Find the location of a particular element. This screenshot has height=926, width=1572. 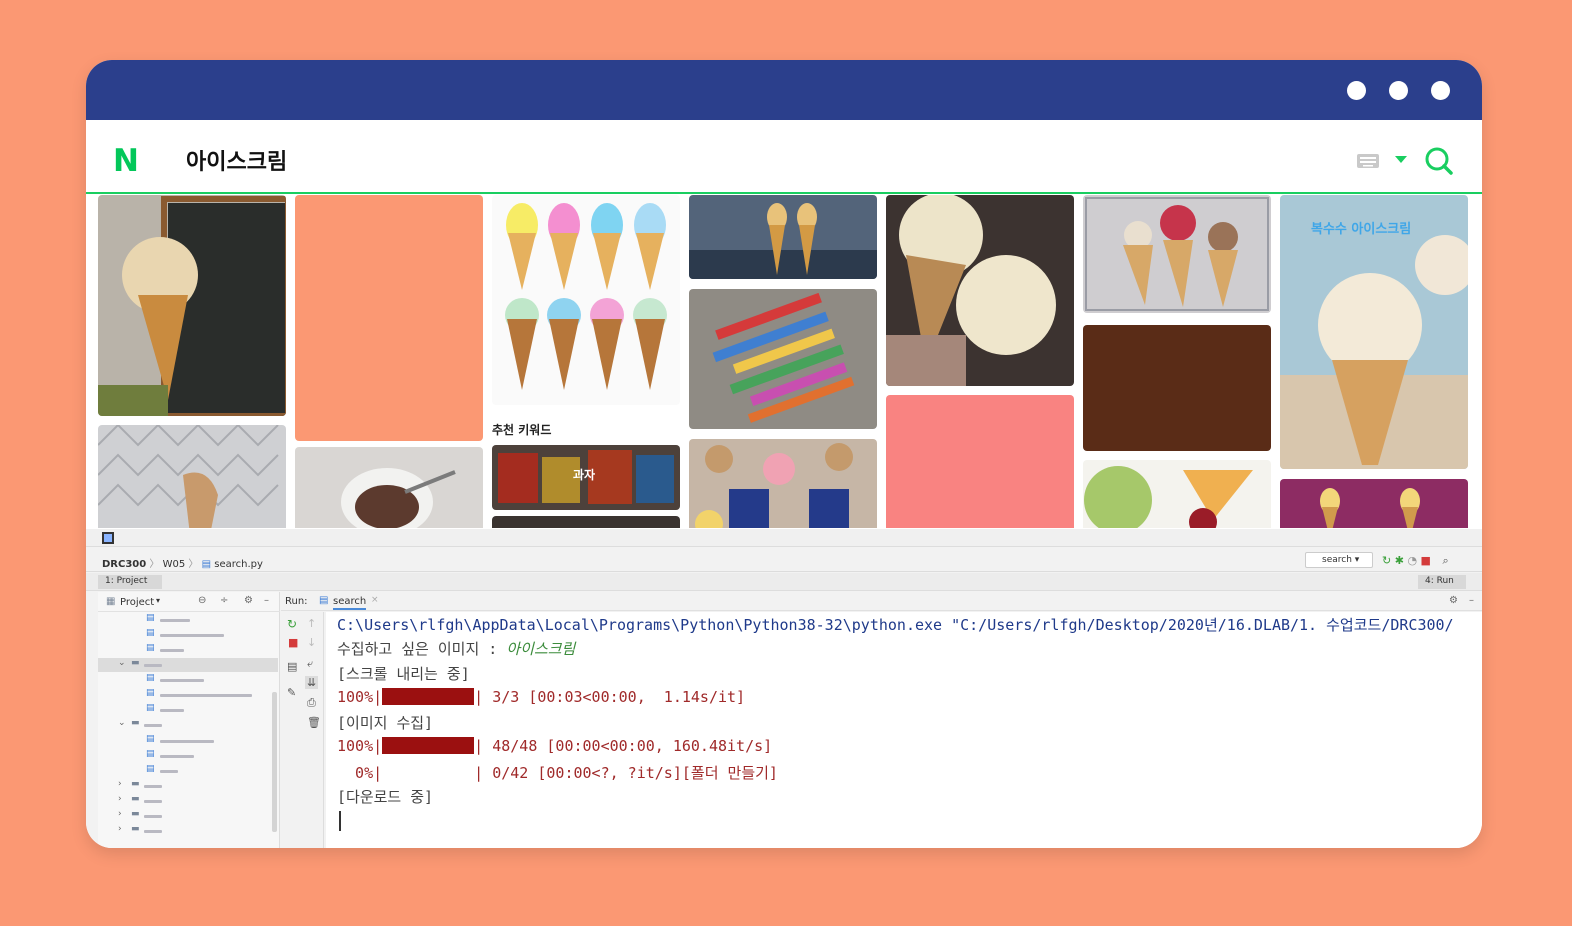

tool-window-bar: 1: Project 4: Run is located at coordinates (784, 582).